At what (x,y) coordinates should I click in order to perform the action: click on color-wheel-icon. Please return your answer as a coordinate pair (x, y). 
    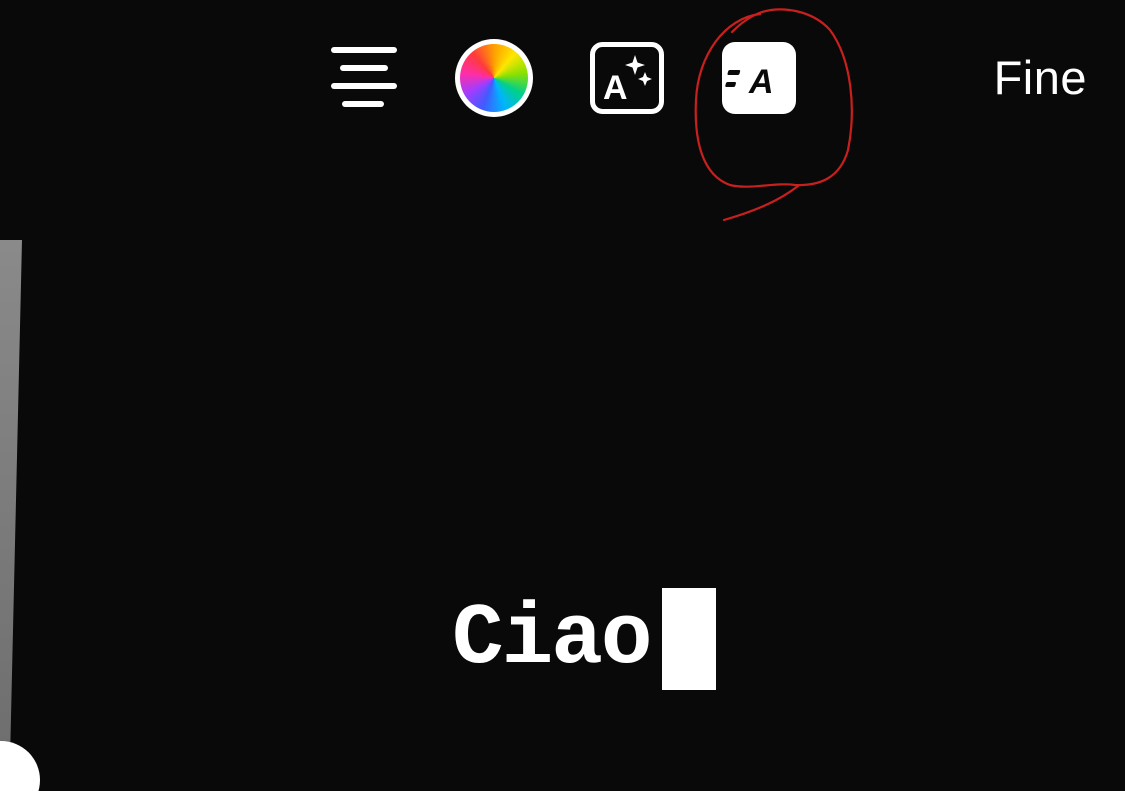
    Looking at the image, I should click on (494, 78).